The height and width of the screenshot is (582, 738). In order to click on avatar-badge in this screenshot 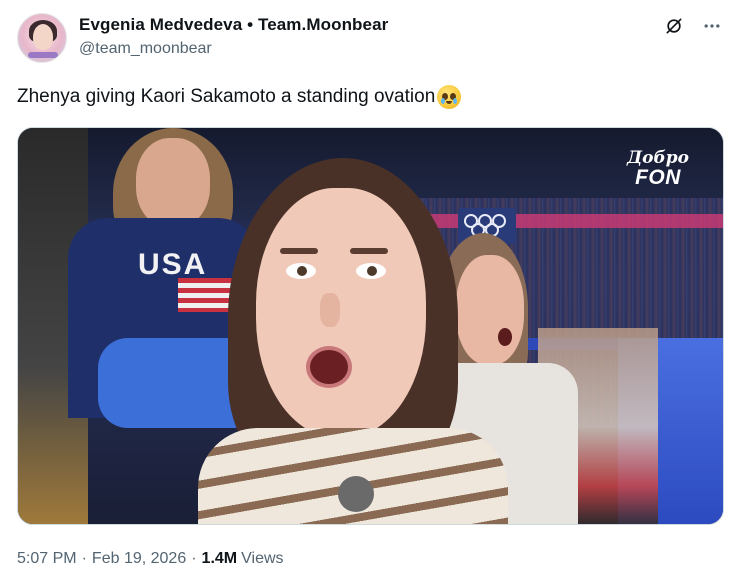, I will do `click(43, 55)`.